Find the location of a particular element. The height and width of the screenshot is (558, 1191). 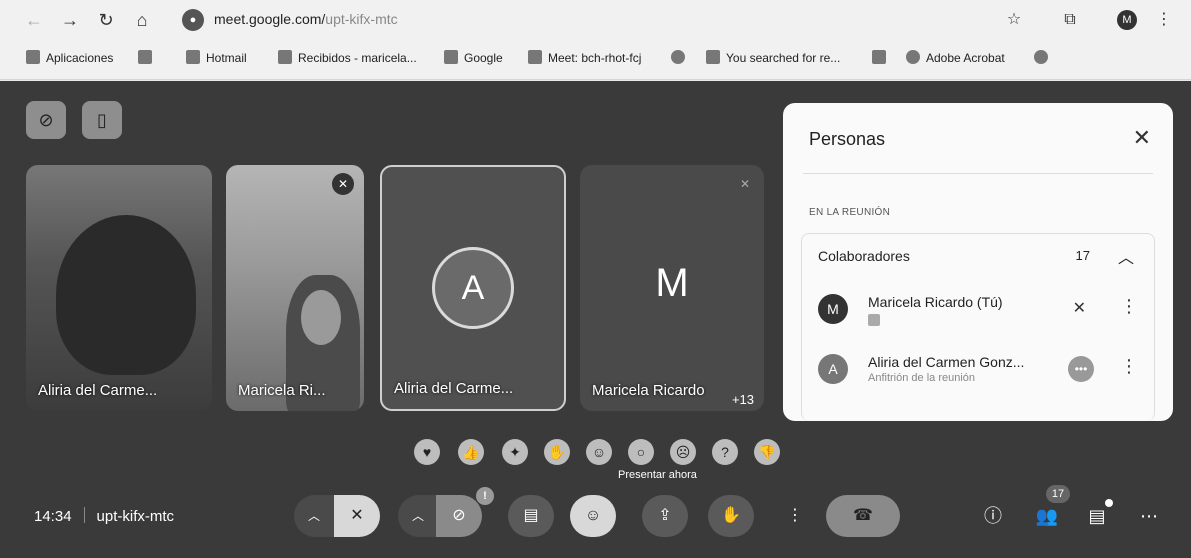

audio-activity-icon: ••• is located at coordinates (1081, 369).